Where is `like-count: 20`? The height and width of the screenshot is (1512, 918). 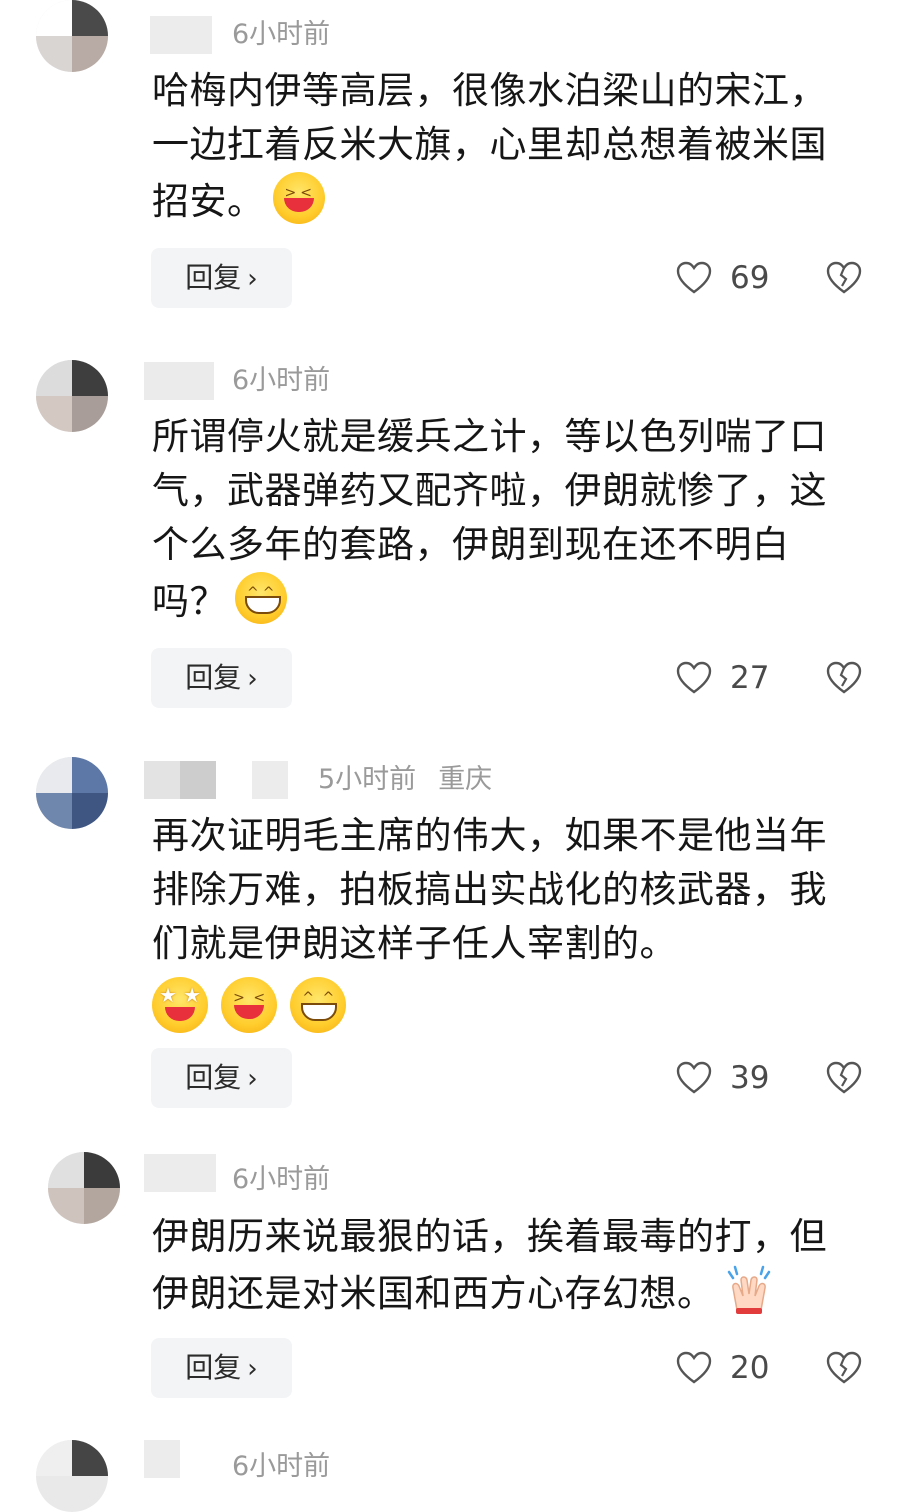 like-count: 20 is located at coordinates (750, 1368).